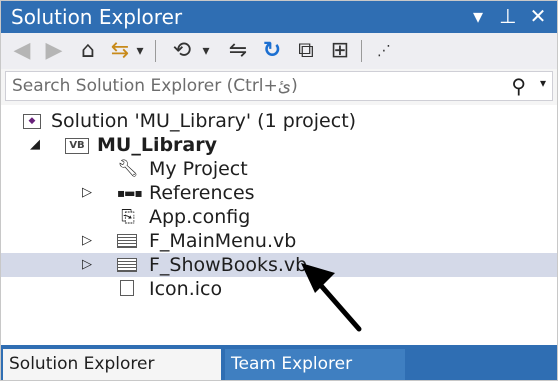  Describe the element at coordinates (130, 193) in the screenshot. I see `references-icon: ▪▬▪` at that location.